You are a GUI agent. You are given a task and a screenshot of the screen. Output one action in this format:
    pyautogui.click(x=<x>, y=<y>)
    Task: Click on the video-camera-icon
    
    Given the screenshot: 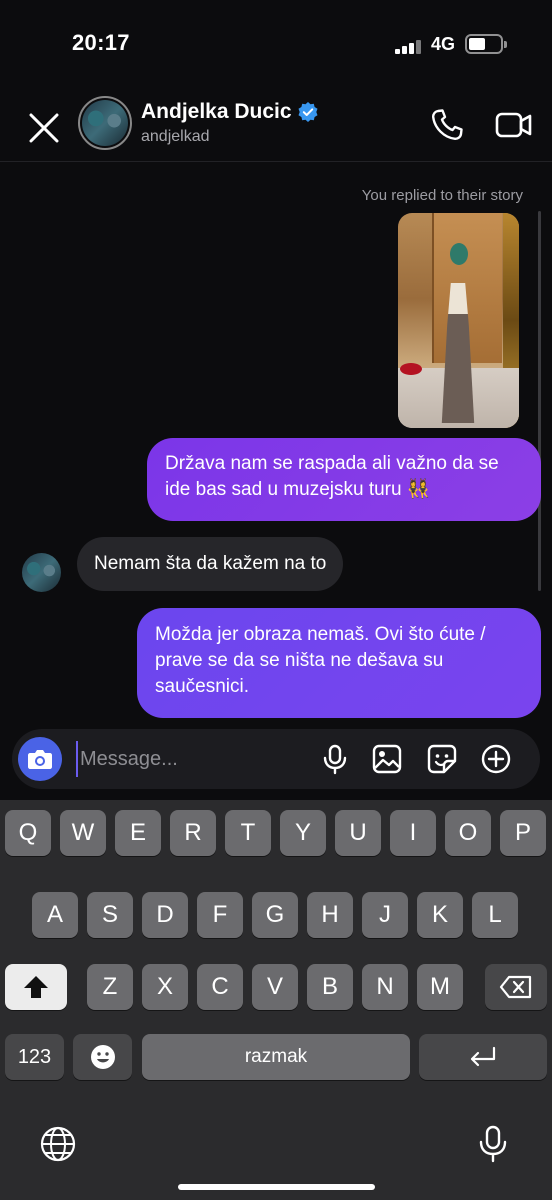 What is the action you would take?
    pyautogui.click(x=513, y=125)
    